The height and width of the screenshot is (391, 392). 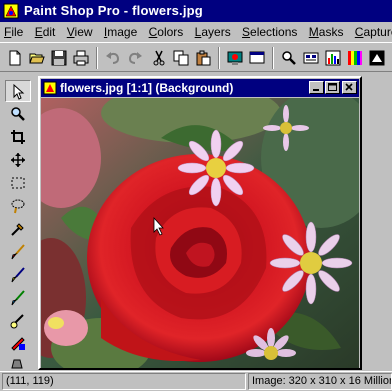 I want to click on arrow-icon, so click(x=19, y=92).